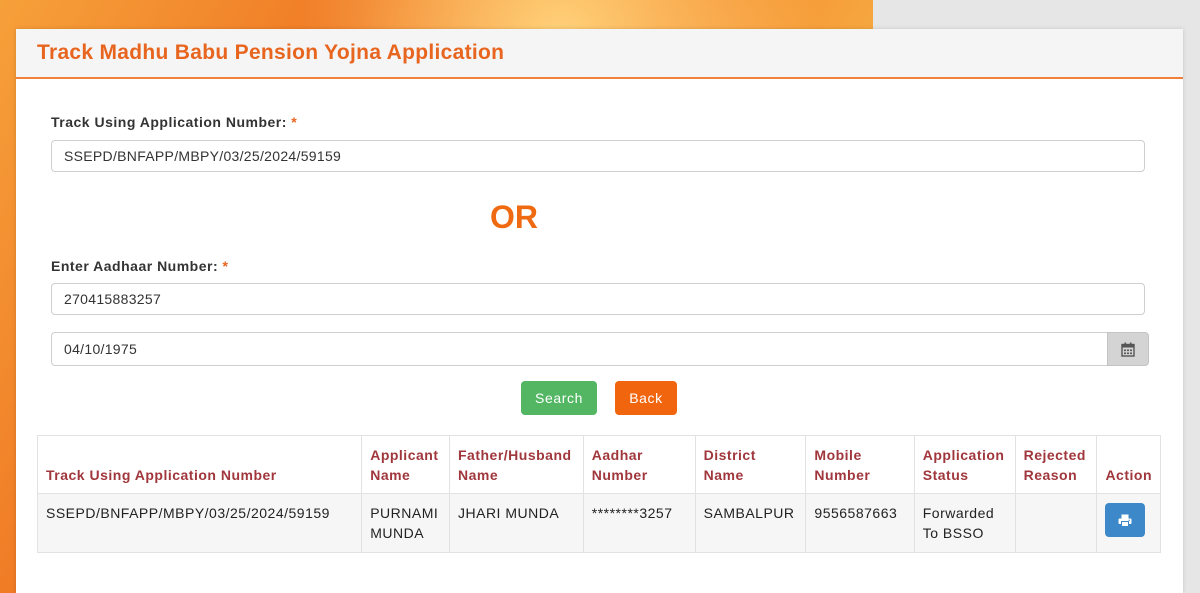 The width and height of the screenshot is (1200, 593). I want to click on col-rejected-reason: Rejected Reason, so click(1056, 464).